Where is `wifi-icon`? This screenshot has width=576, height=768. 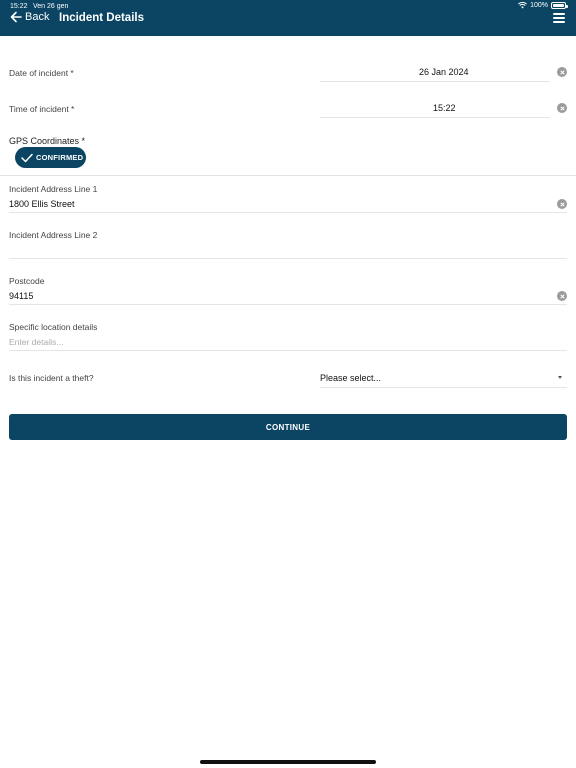 wifi-icon is located at coordinates (523, 5).